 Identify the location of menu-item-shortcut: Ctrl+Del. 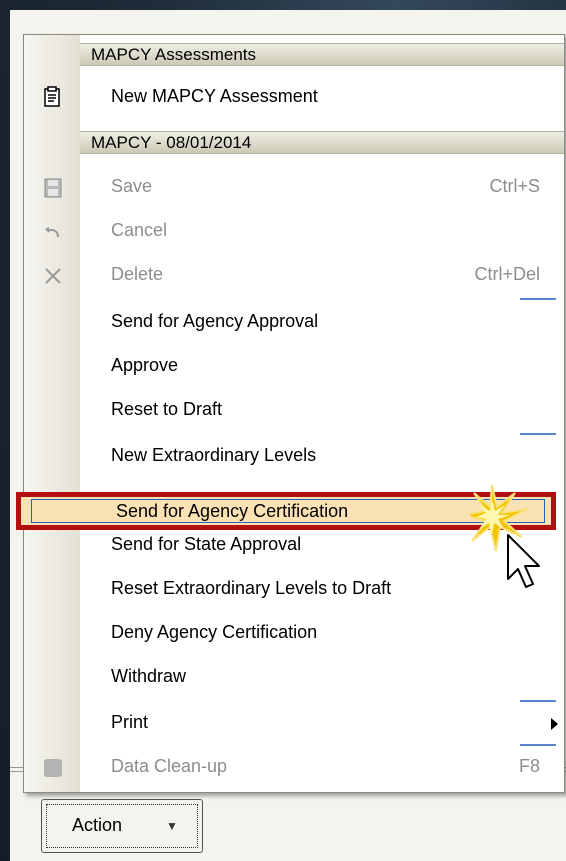
(507, 274).